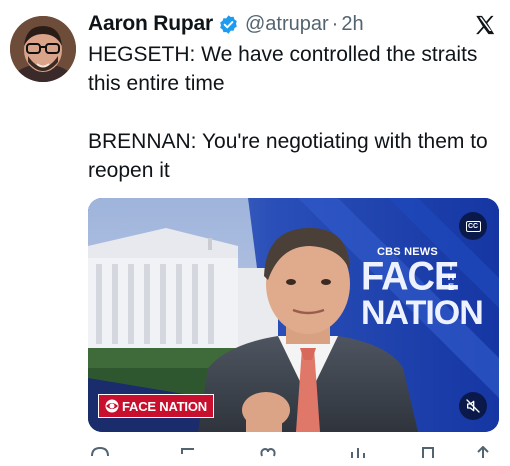 The width and height of the screenshot is (510, 466). What do you see at coordinates (43, 49) in the screenshot?
I see `avatar` at bounding box center [43, 49].